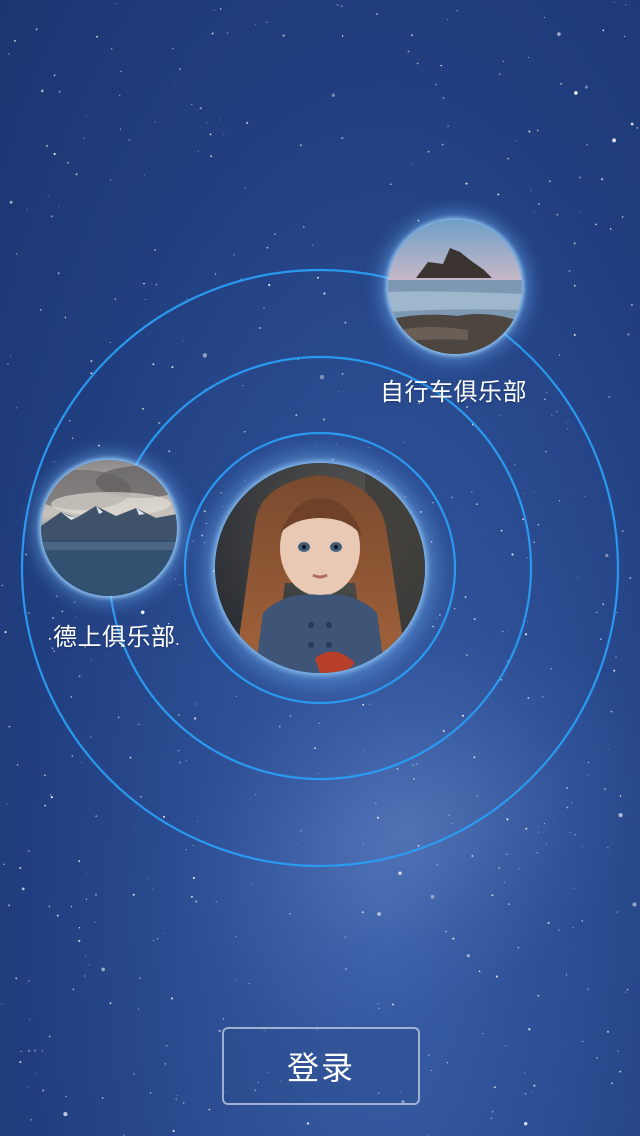 The height and width of the screenshot is (1136, 640). I want to click on club-bubble-deshang, so click(109, 528).